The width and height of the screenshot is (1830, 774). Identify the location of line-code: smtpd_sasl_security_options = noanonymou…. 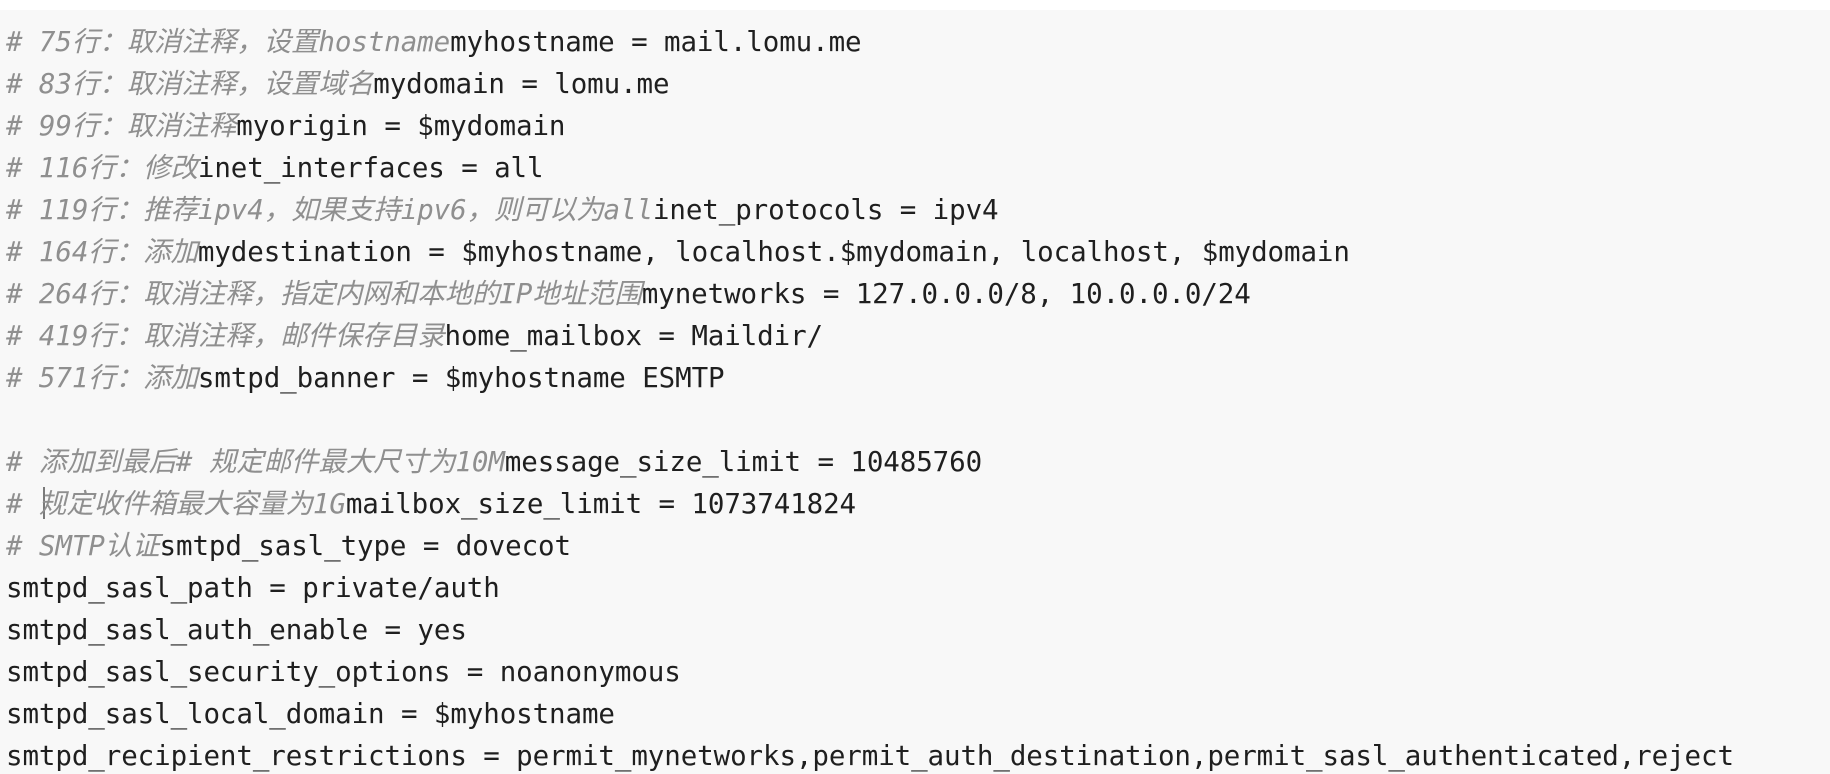
(343, 672).